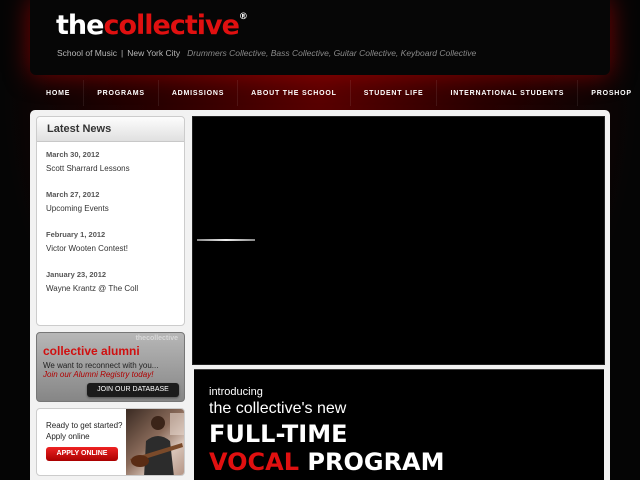  Describe the element at coordinates (110, 129) in the screenshot. I see `latest-news-heading: Latest News` at that location.